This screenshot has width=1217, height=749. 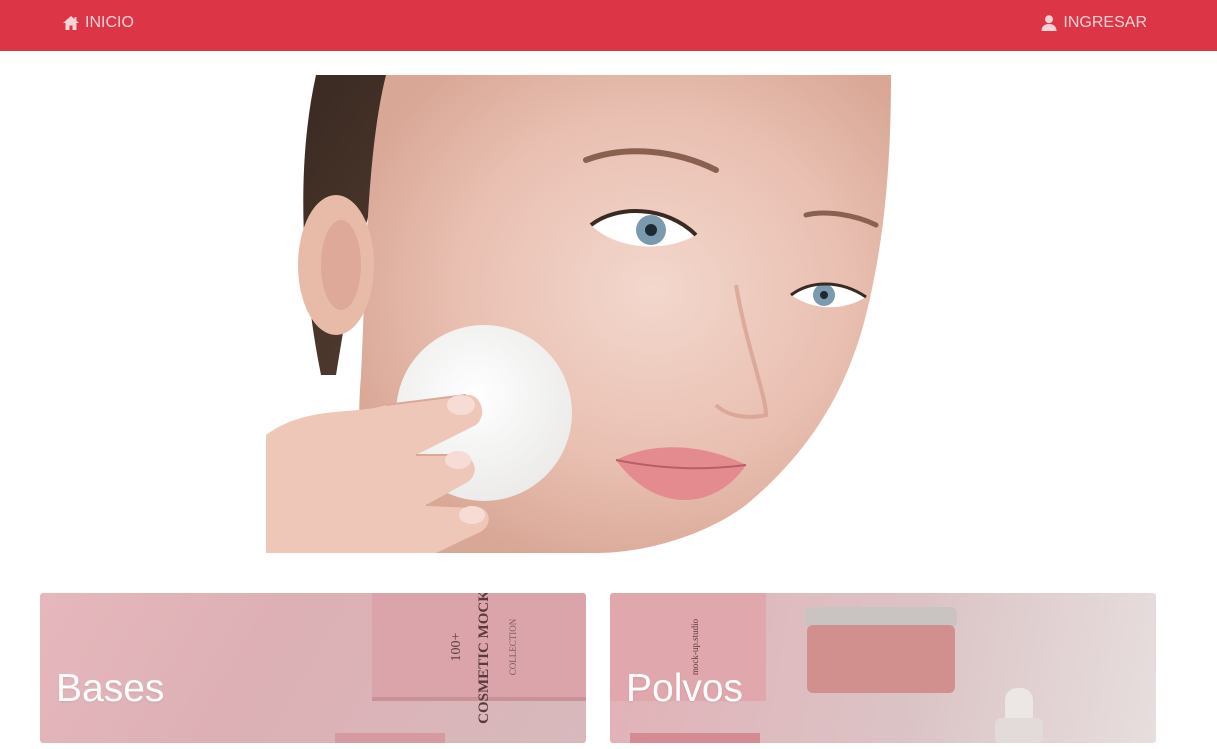 I want to click on nav-login-link: INGRESAR, so click(x=1093, y=23).